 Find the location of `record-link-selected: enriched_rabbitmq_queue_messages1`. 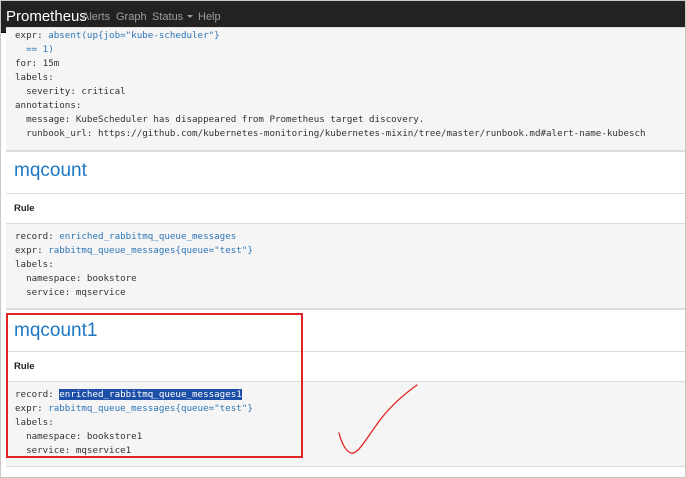

record-link-selected: enriched_rabbitmq_queue_messages1 is located at coordinates (150, 394).